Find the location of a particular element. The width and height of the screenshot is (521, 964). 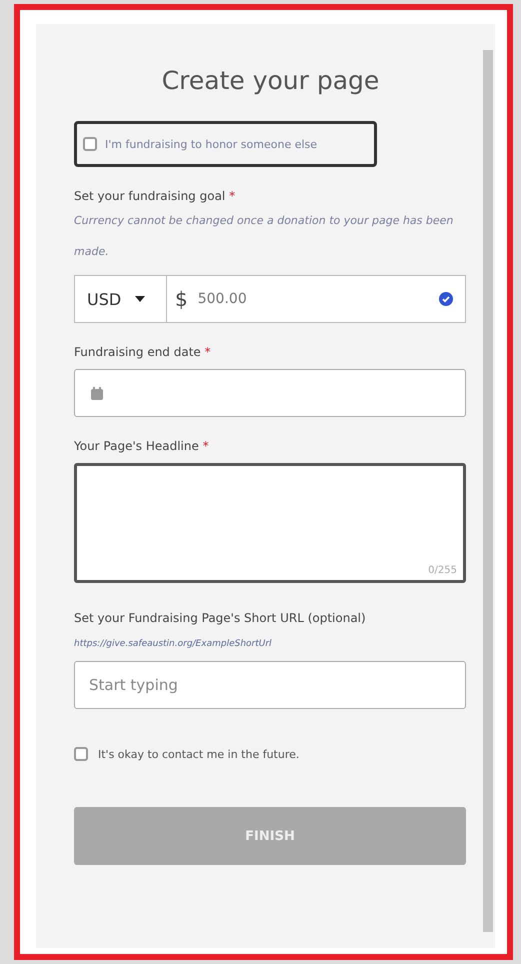

short-url-input: Start typing is located at coordinates (270, 685).